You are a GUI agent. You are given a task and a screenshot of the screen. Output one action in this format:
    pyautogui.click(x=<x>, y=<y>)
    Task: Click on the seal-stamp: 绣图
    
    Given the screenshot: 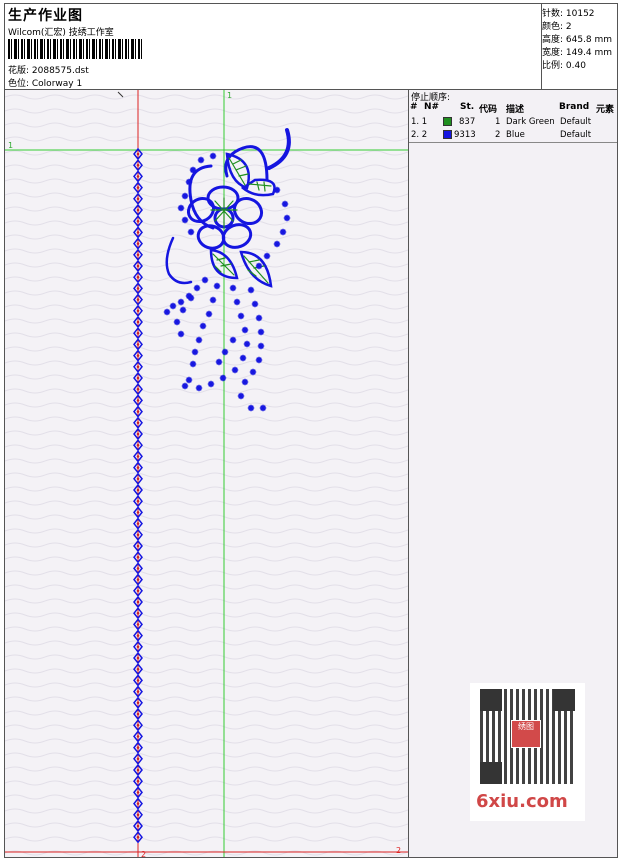 What is the action you would take?
    pyautogui.click(x=526, y=734)
    